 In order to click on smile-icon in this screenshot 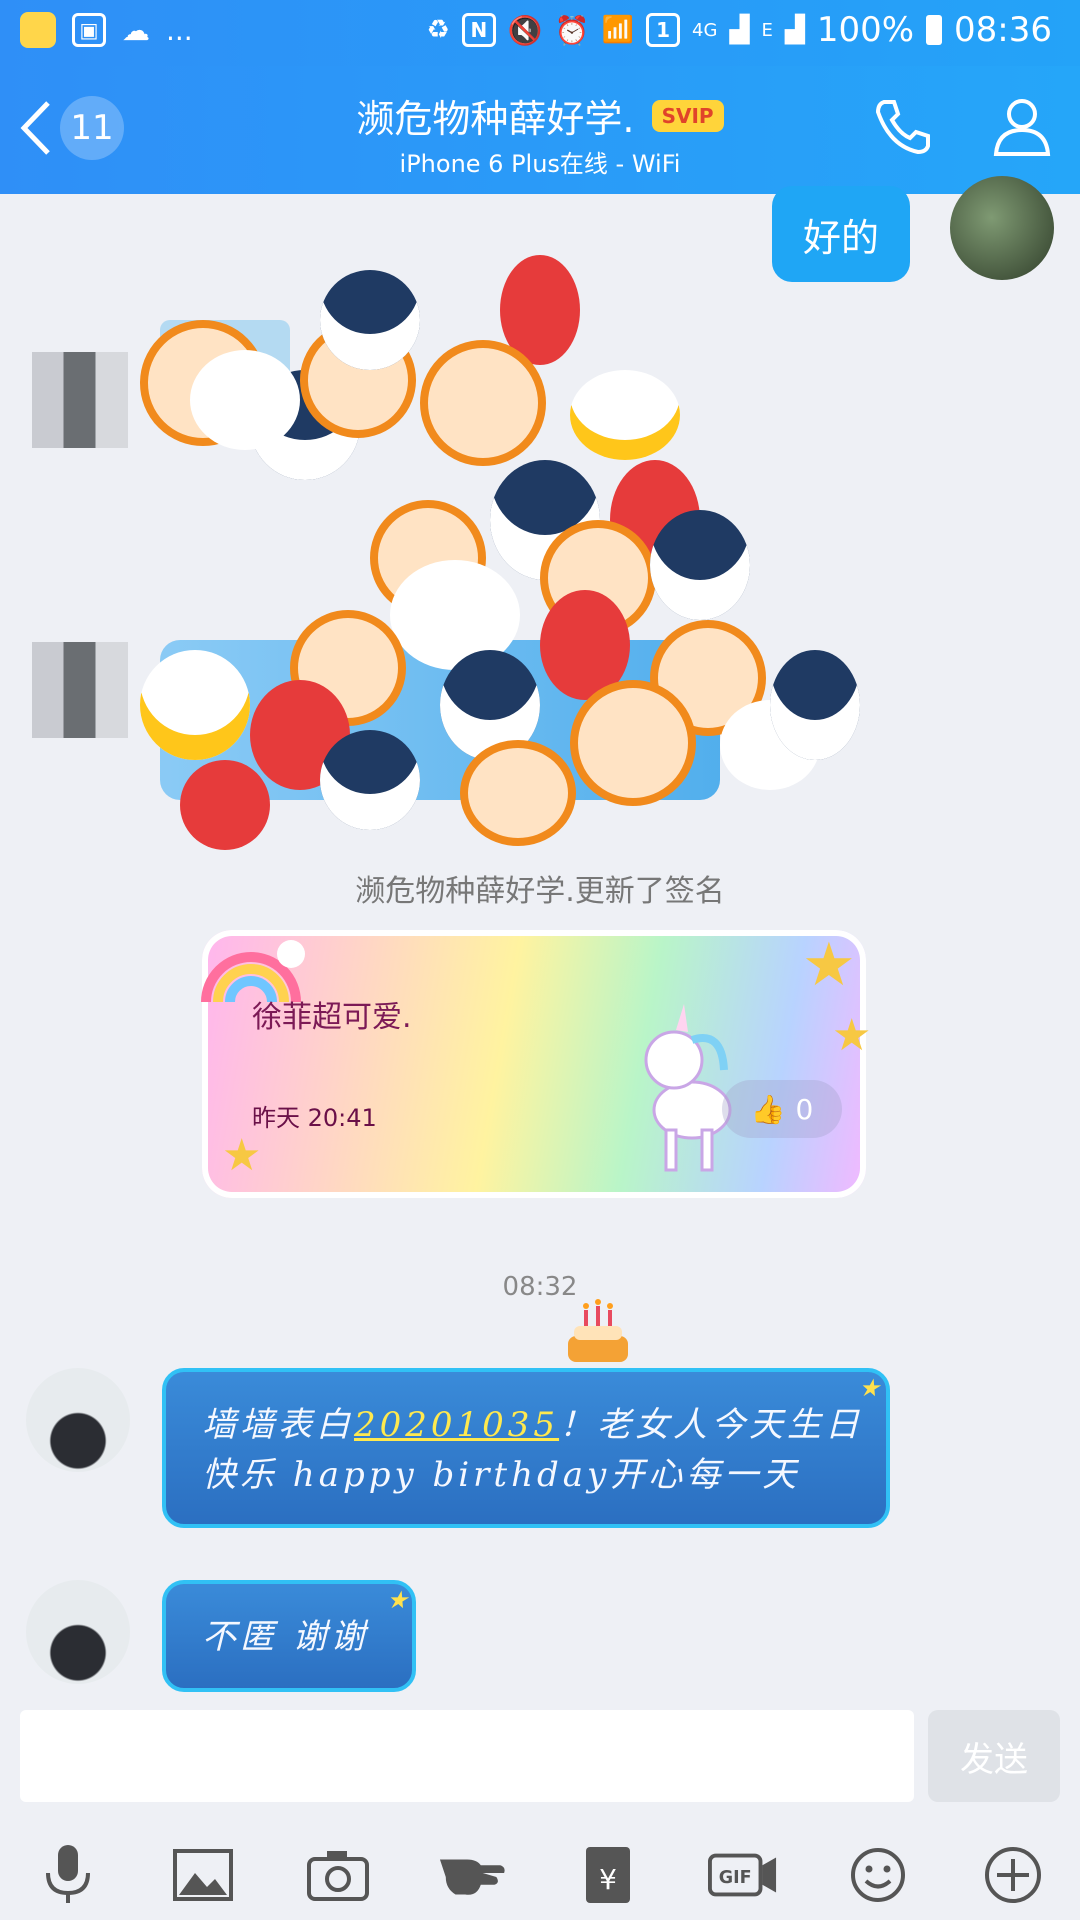, I will do `click(877, 1875)`.